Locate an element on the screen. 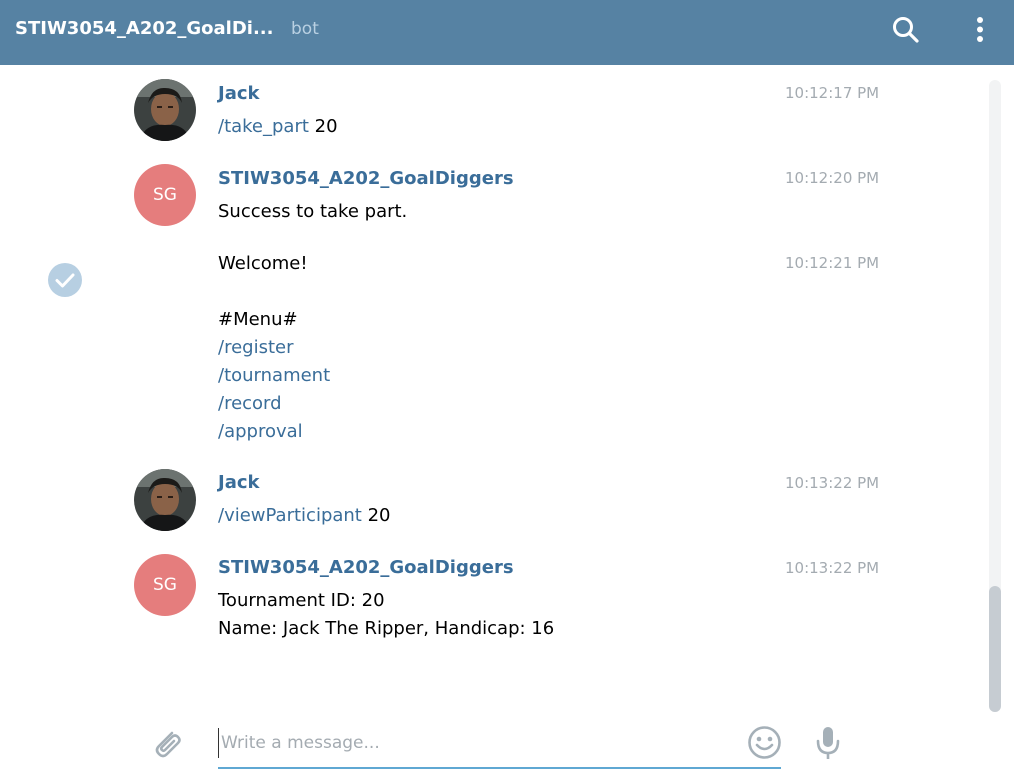  smiley-icon is located at coordinates (764, 742).